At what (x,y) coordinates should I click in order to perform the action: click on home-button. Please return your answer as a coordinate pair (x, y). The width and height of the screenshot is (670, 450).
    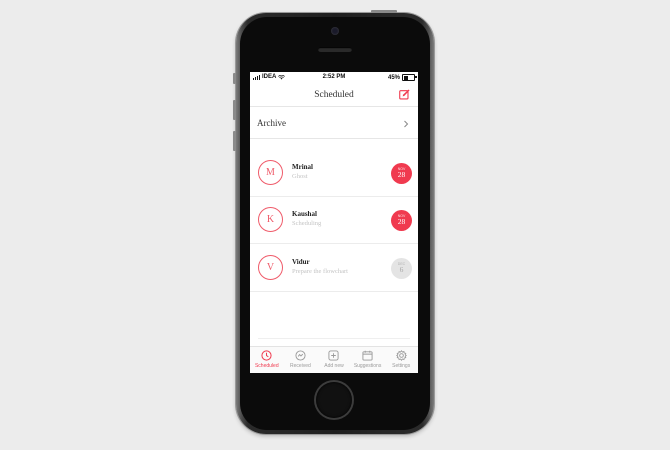
    Looking at the image, I should click on (334, 400).